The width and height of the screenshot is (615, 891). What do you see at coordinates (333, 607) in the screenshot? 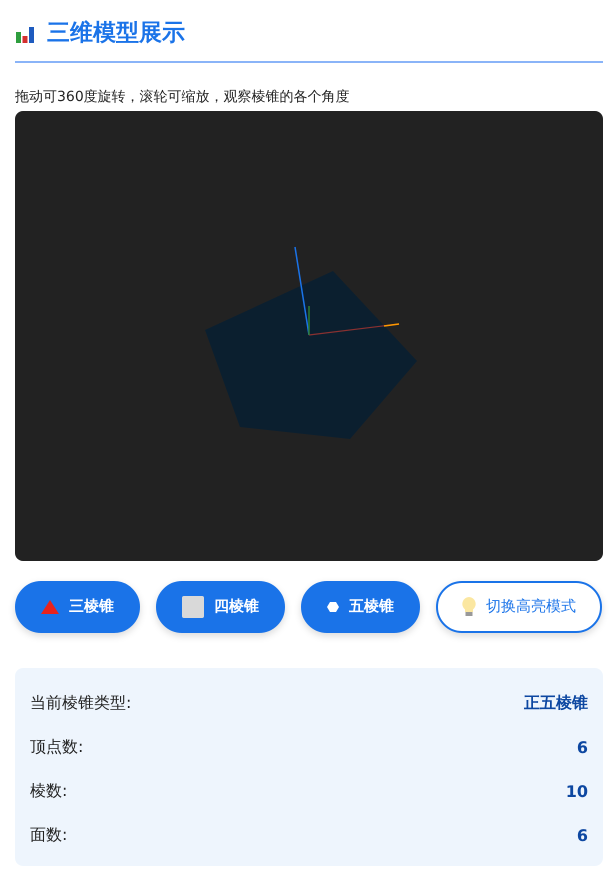
I see `hexagon-icon` at bounding box center [333, 607].